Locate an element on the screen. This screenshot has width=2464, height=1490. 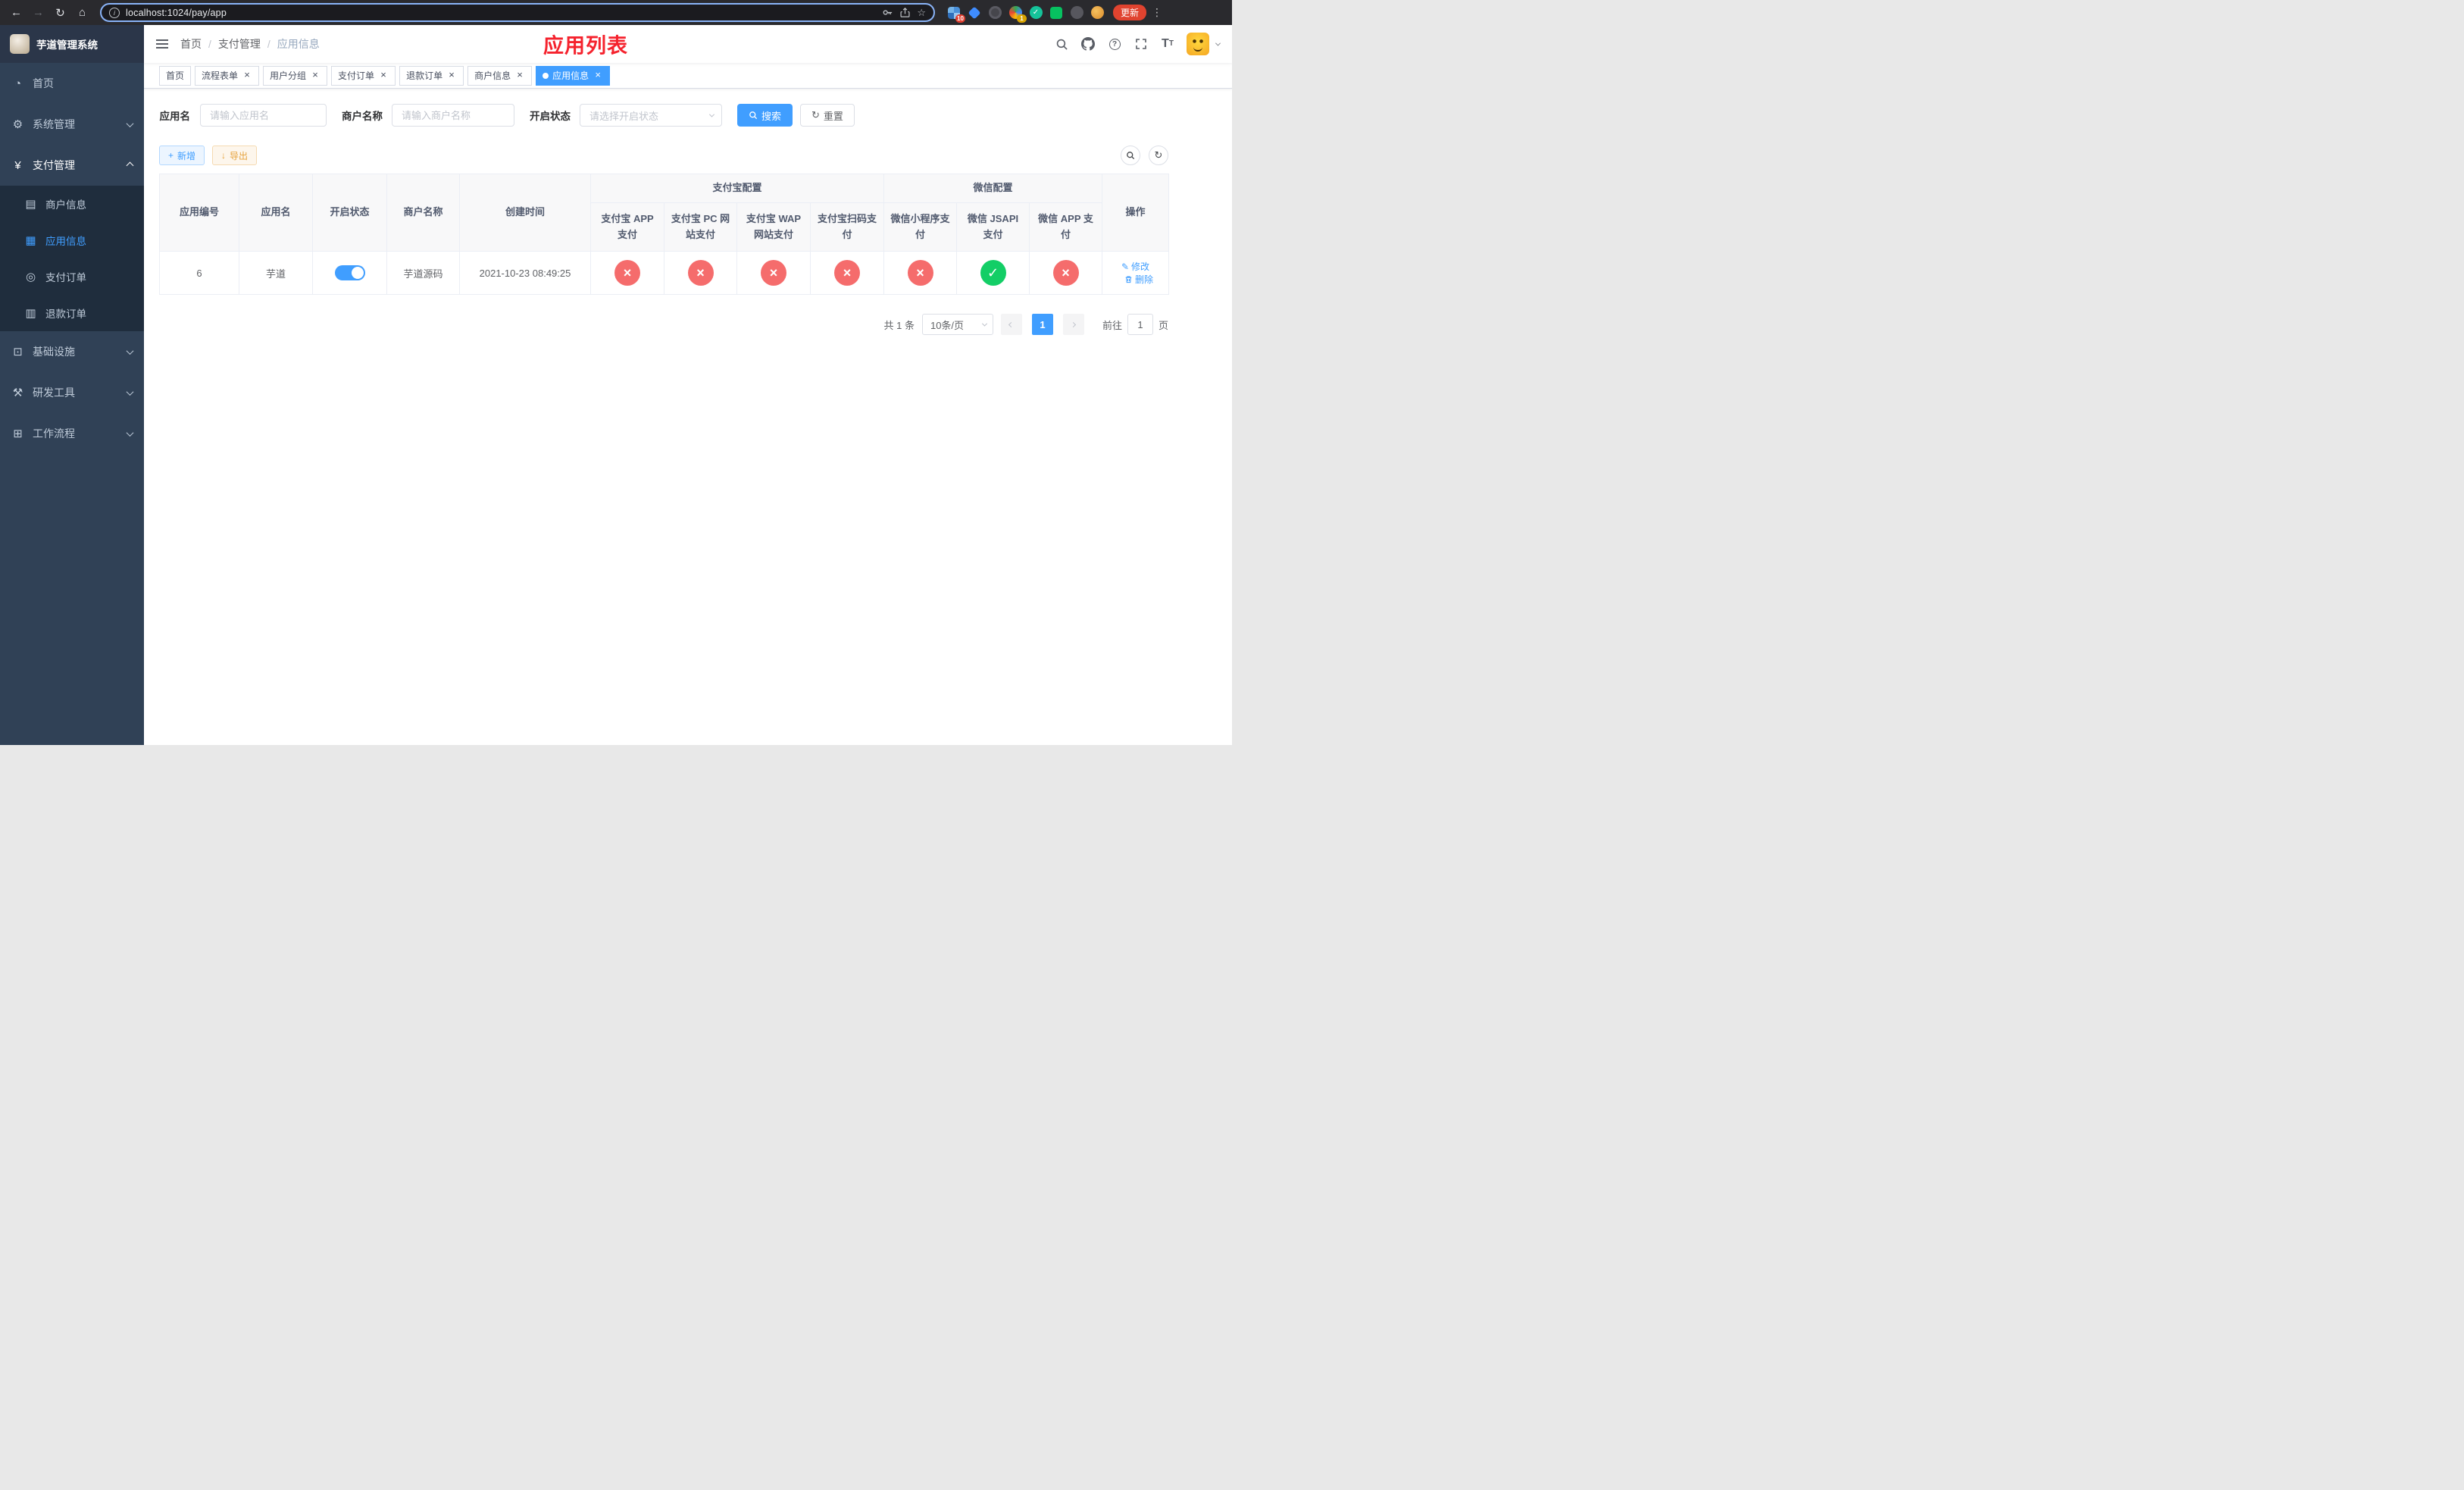
col-app-id: 应用编号 is located at coordinates (199, 213).